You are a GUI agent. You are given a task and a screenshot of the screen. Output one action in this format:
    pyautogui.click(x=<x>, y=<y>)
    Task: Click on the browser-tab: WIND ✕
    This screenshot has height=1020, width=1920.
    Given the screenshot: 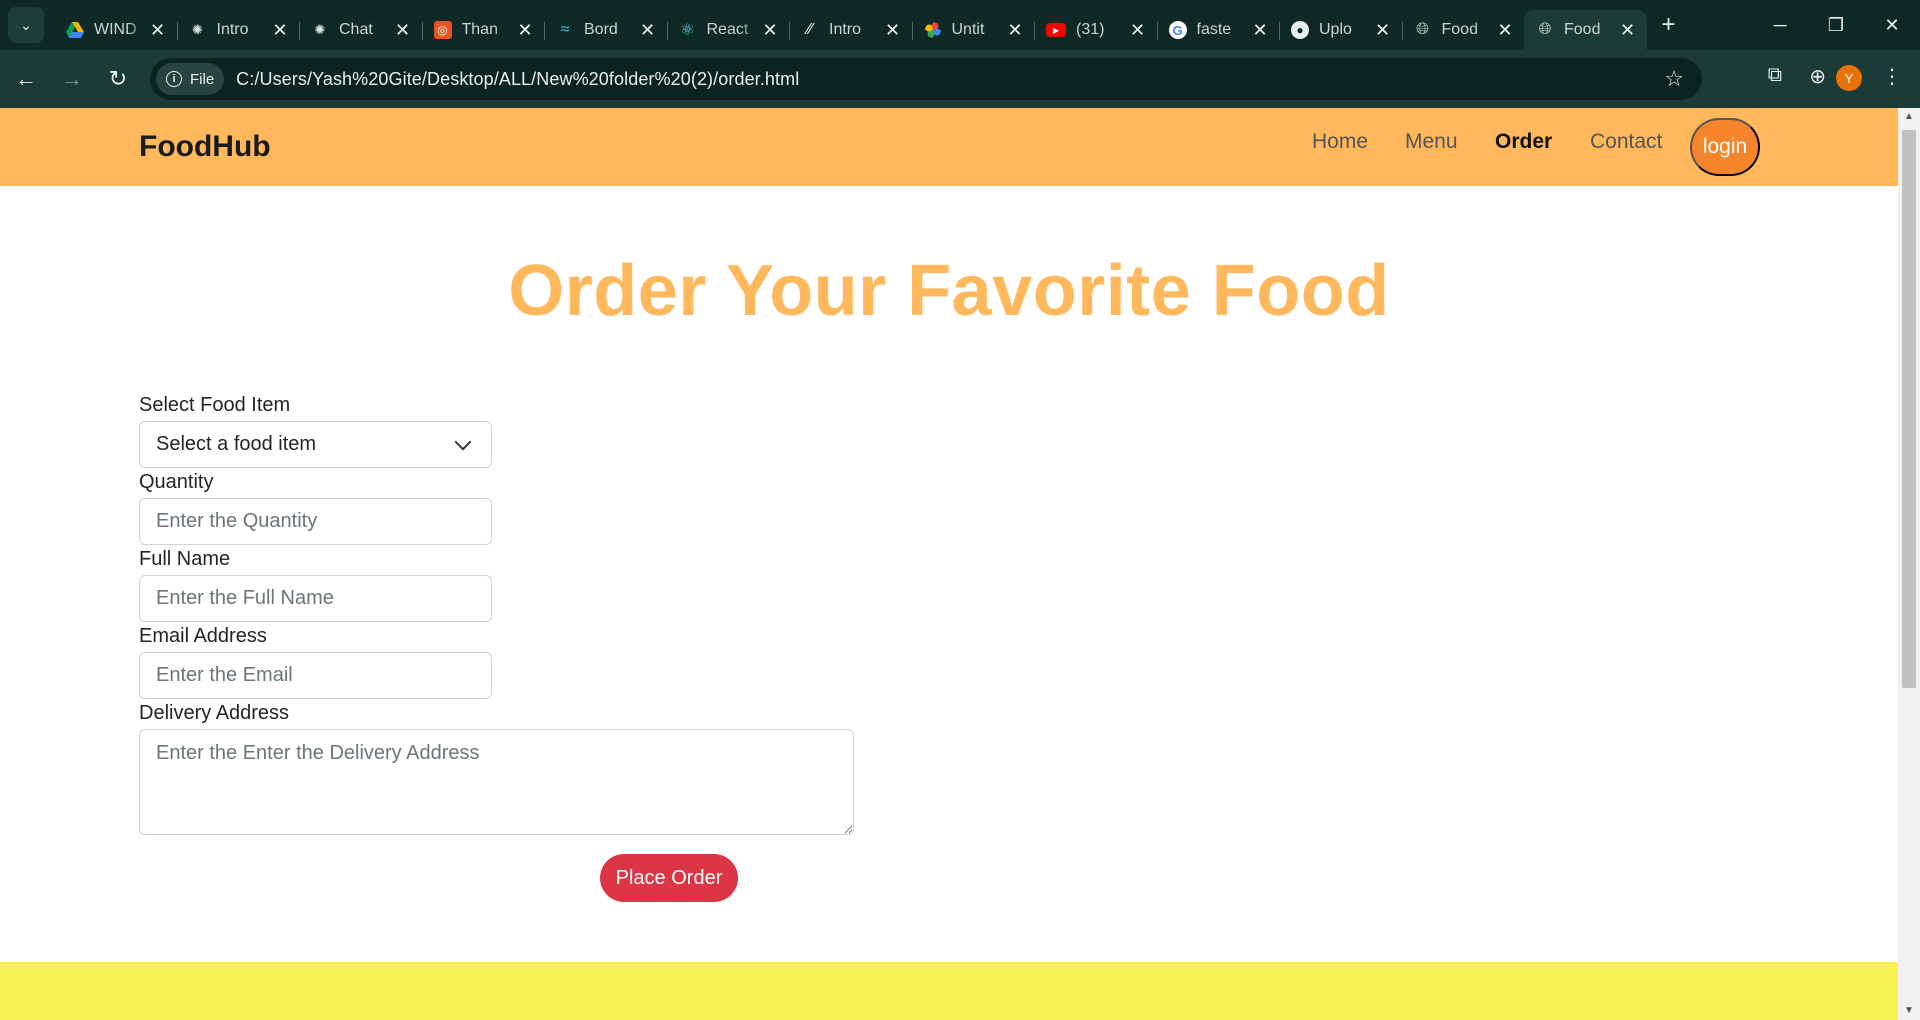 What is the action you would take?
    pyautogui.click(x=115, y=30)
    